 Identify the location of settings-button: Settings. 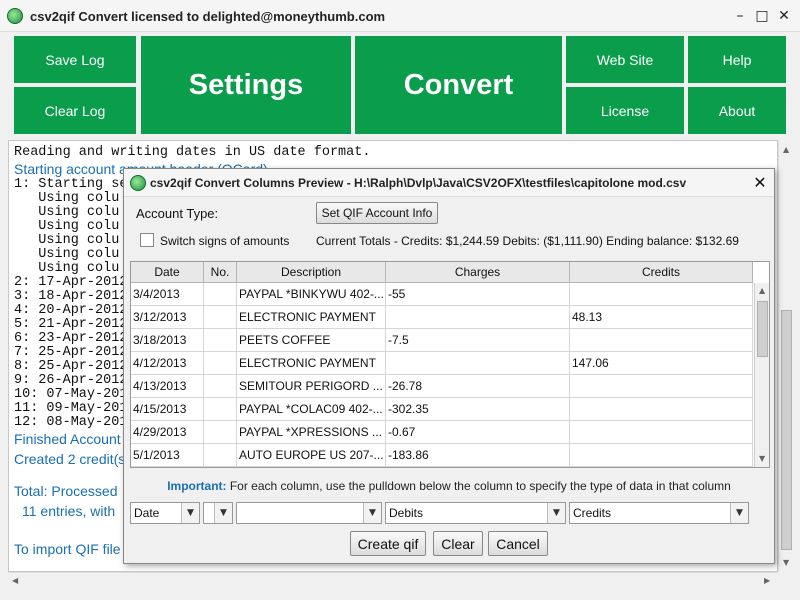
(246, 85).